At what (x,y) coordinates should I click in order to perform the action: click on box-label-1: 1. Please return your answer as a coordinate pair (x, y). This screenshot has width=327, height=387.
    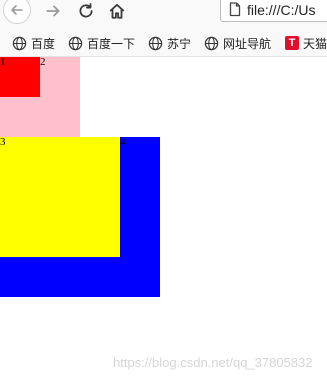
    Looking at the image, I should click on (3, 62).